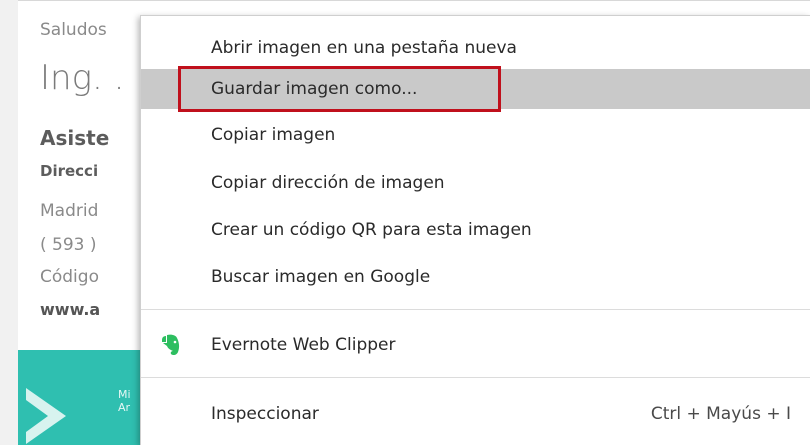 The image size is (810, 445). I want to click on banner-text: Mi Ar, so click(124, 401).